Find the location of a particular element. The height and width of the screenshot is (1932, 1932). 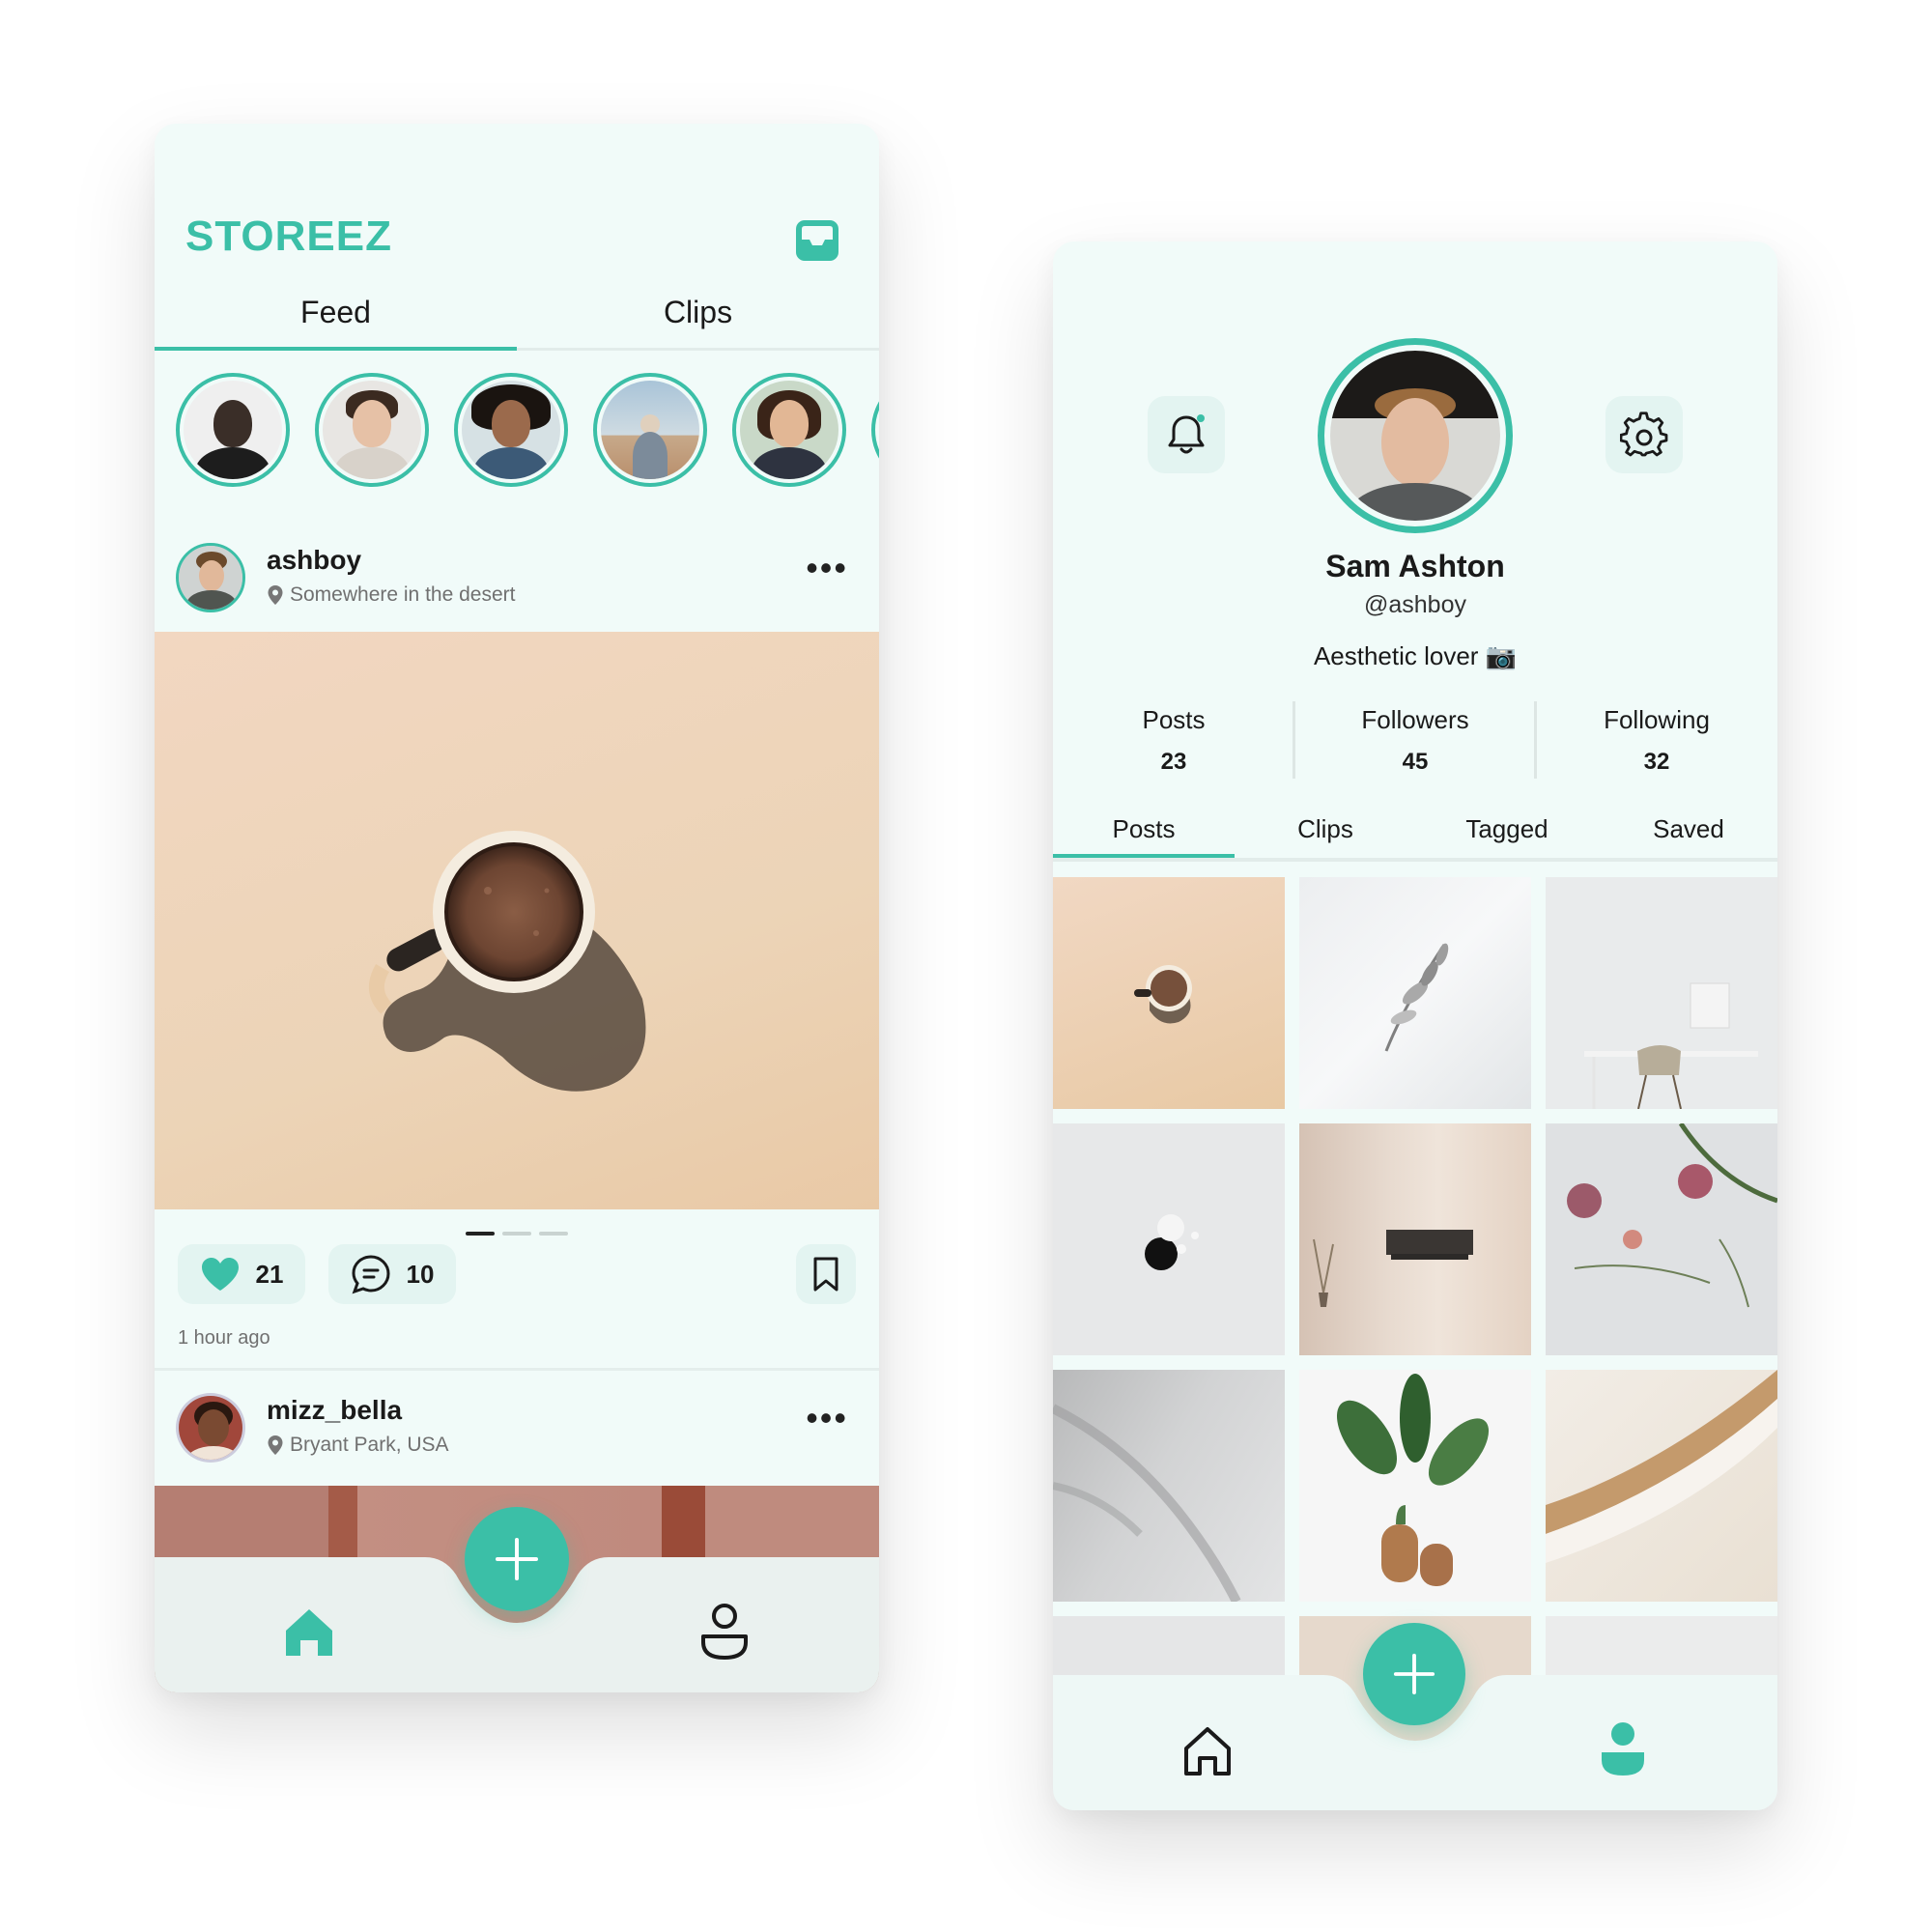

bookmark-icon is located at coordinates (825, 1274).